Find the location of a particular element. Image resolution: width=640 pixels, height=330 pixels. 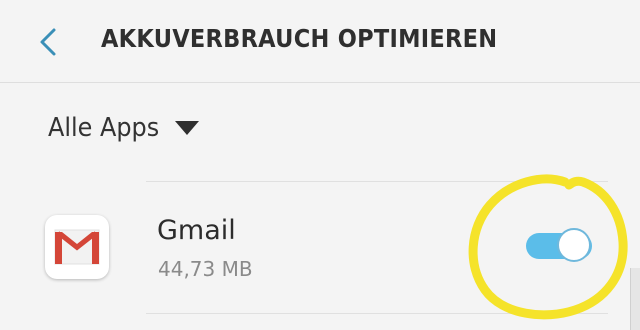

toggle-knob is located at coordinates (574, 245).